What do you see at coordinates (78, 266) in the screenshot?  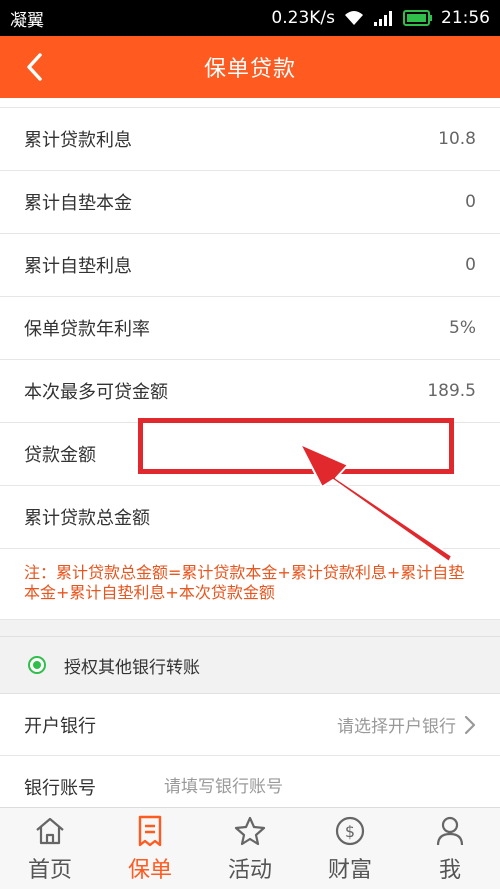 I see `row-label: 累计自垫利息` at bounding box center [78, 266].